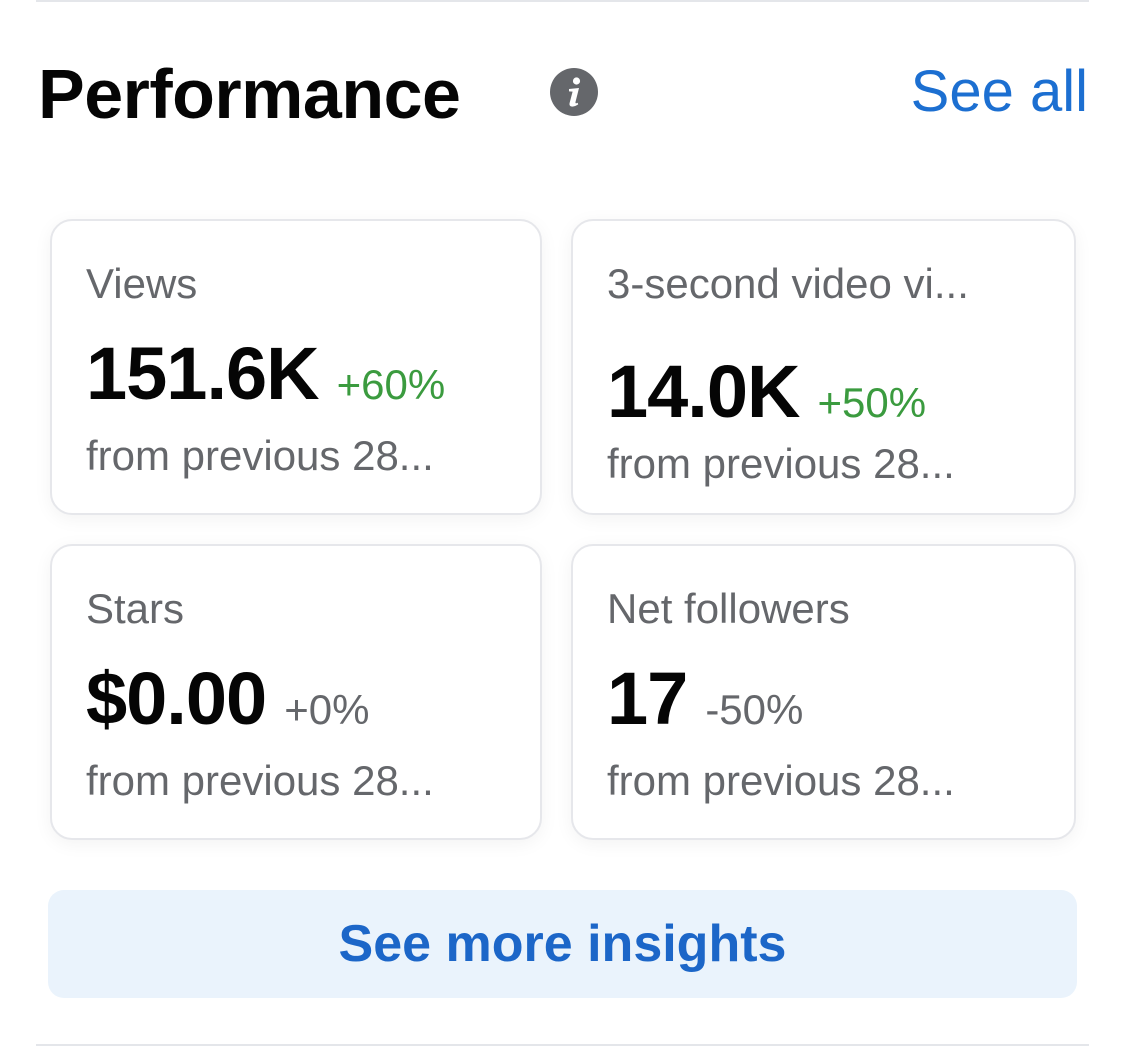 This screenshot has width=1125, height=1058. I want to click on metric-value-row: $0.00 +0%, so click(227, 709).